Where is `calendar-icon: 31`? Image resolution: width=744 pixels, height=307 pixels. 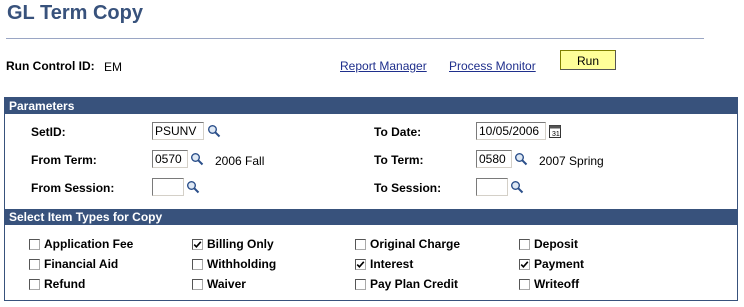
calendar-icon: 31 is located at coordinates (555, 131).